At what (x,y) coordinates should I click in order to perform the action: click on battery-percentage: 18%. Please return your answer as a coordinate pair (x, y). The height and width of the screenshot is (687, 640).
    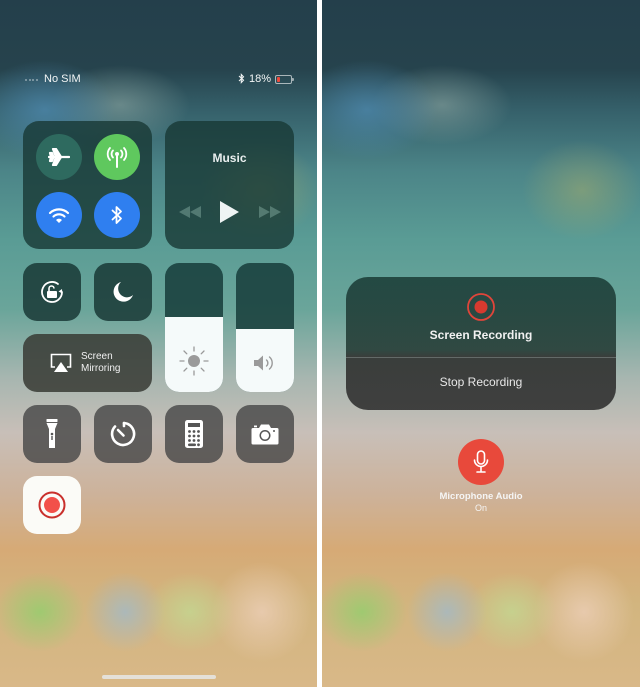
    Looking at the image, I should click on (260, 79).